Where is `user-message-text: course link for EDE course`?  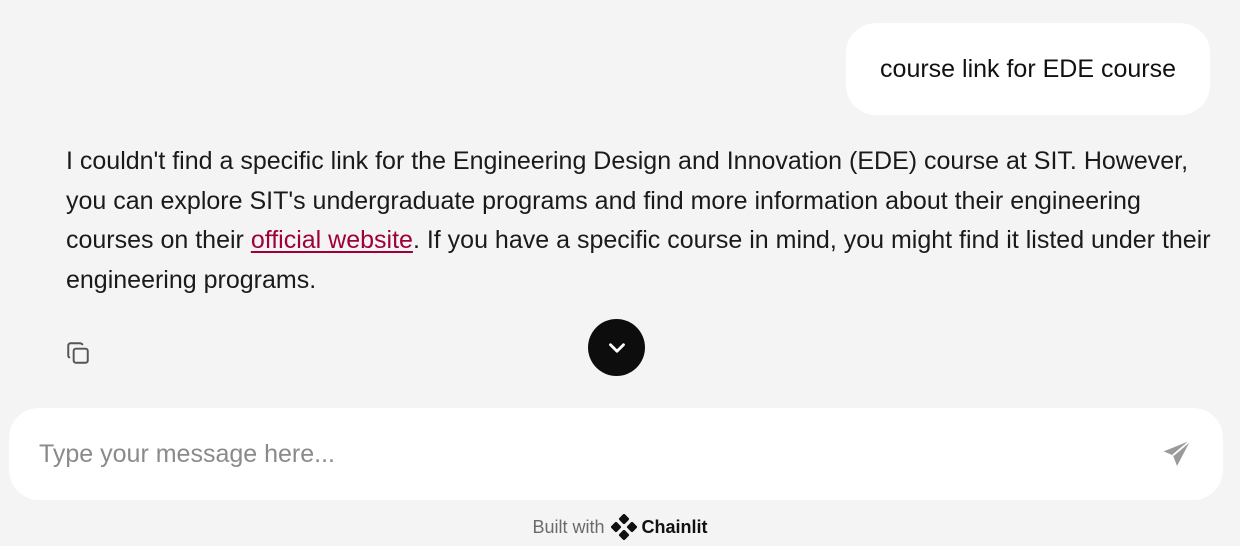
user-message-text: course link for EDE course is located at coordinates (1028, 68).